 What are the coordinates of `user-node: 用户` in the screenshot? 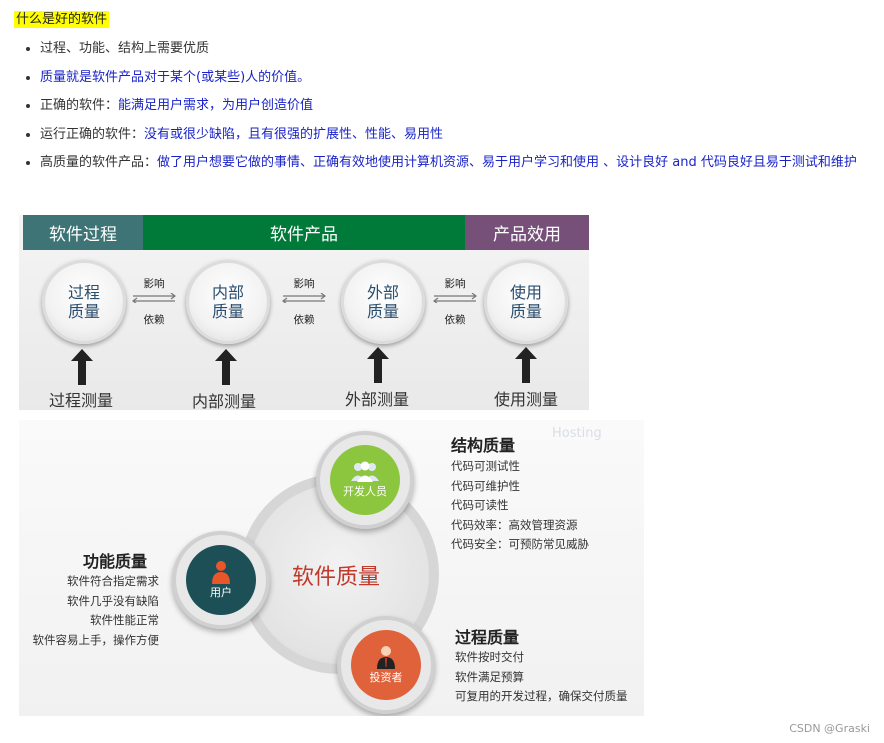 It's located at (221, 580).